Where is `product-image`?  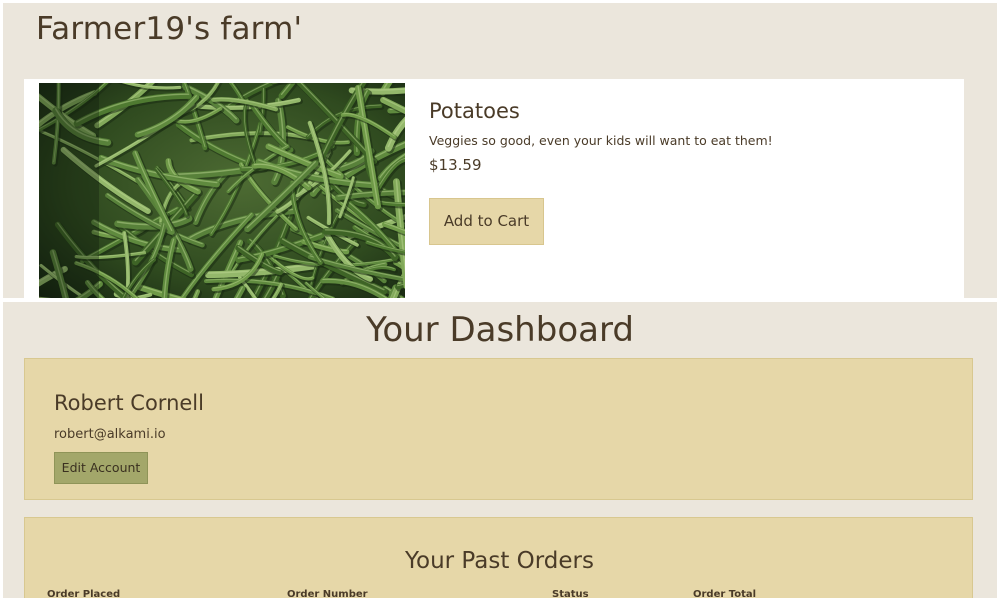
product-image is located at coordinates (222, 190).